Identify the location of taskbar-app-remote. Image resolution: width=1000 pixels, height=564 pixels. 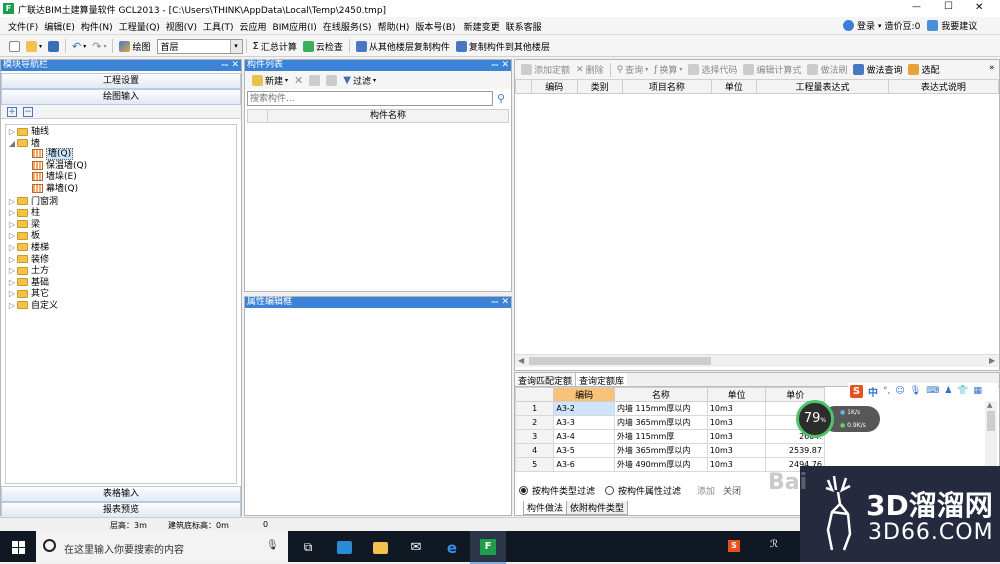
(344, 547).